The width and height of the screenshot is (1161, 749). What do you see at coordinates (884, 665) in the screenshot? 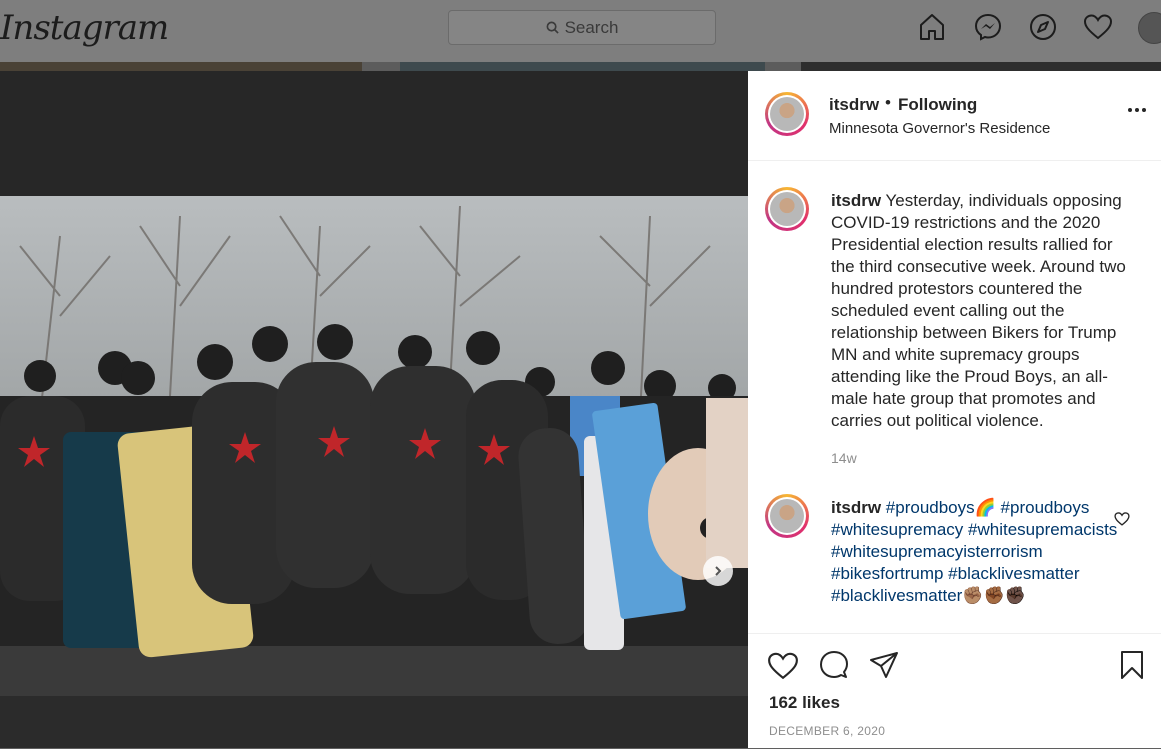
I see `share-paper-plane-icon` at bounding box center [884, 665].